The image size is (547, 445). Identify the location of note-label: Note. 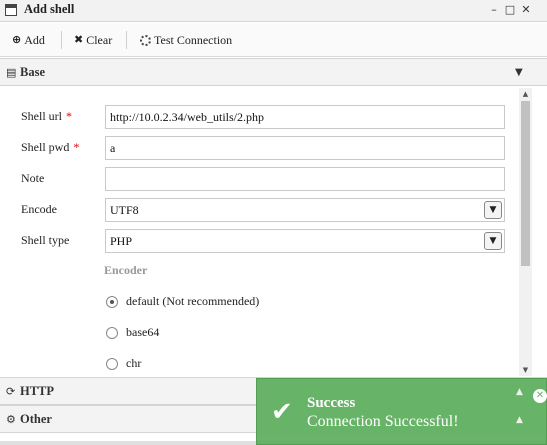
(33, 178).